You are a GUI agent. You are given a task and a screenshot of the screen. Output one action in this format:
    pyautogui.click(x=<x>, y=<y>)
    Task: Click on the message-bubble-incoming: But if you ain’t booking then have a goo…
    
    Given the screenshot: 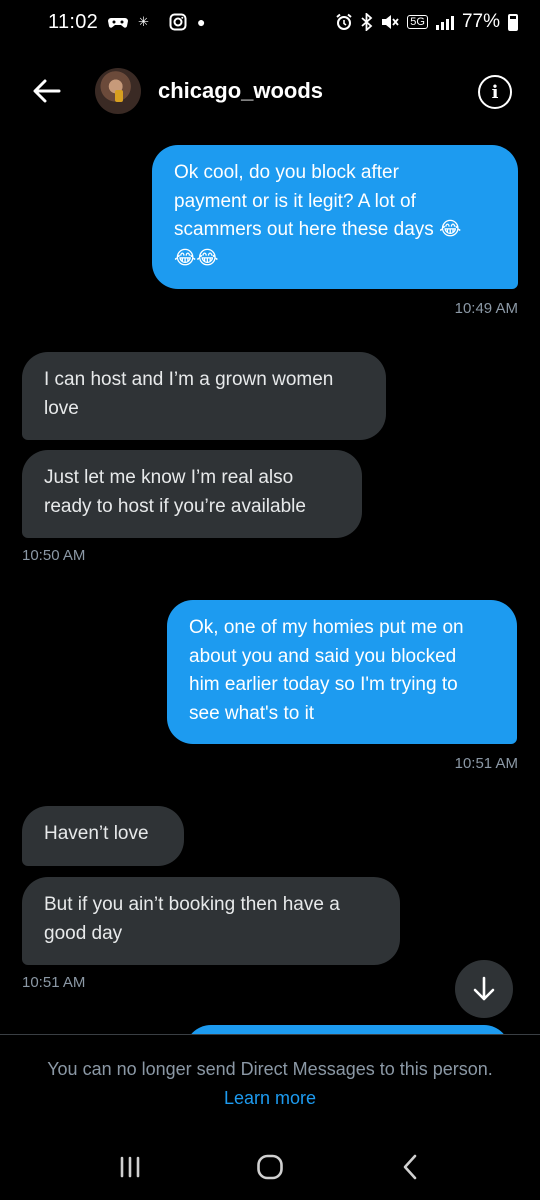 What is the action you would take?
    pyautogui.click(x=211, y=921)
    